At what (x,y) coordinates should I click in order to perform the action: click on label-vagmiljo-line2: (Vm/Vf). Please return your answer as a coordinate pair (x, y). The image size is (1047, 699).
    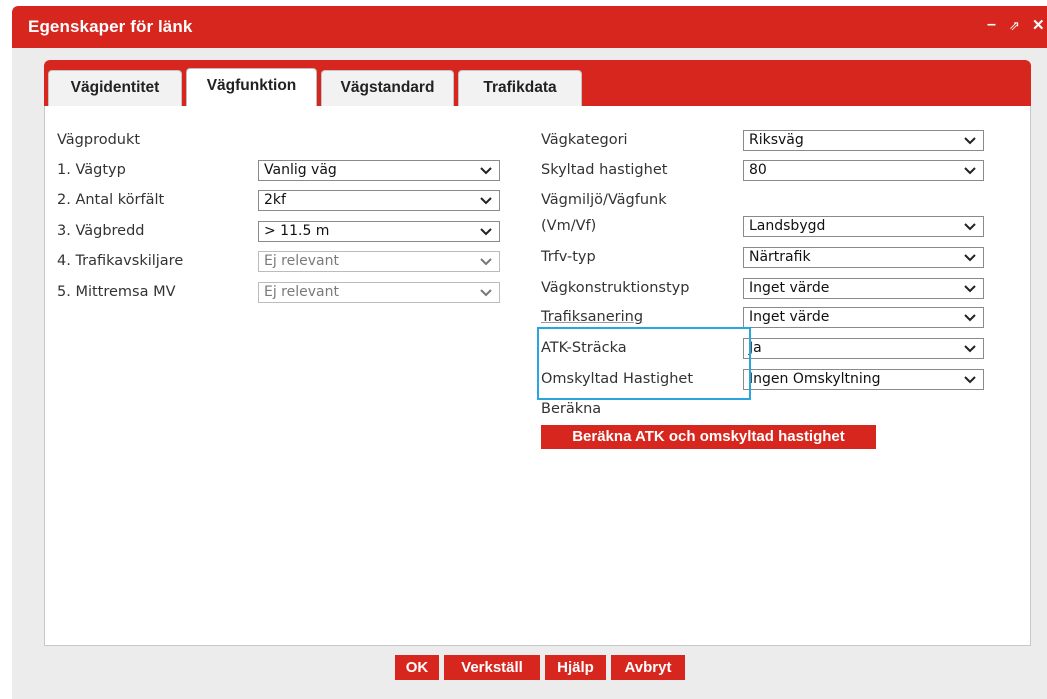
    Looking at the image, I should click on (569, 226).